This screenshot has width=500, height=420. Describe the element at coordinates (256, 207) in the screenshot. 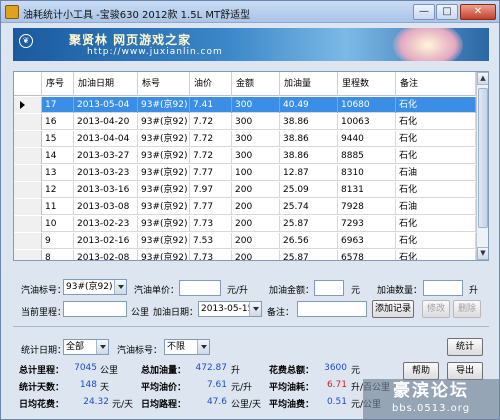

I see `cell-amount: 200` at that location.